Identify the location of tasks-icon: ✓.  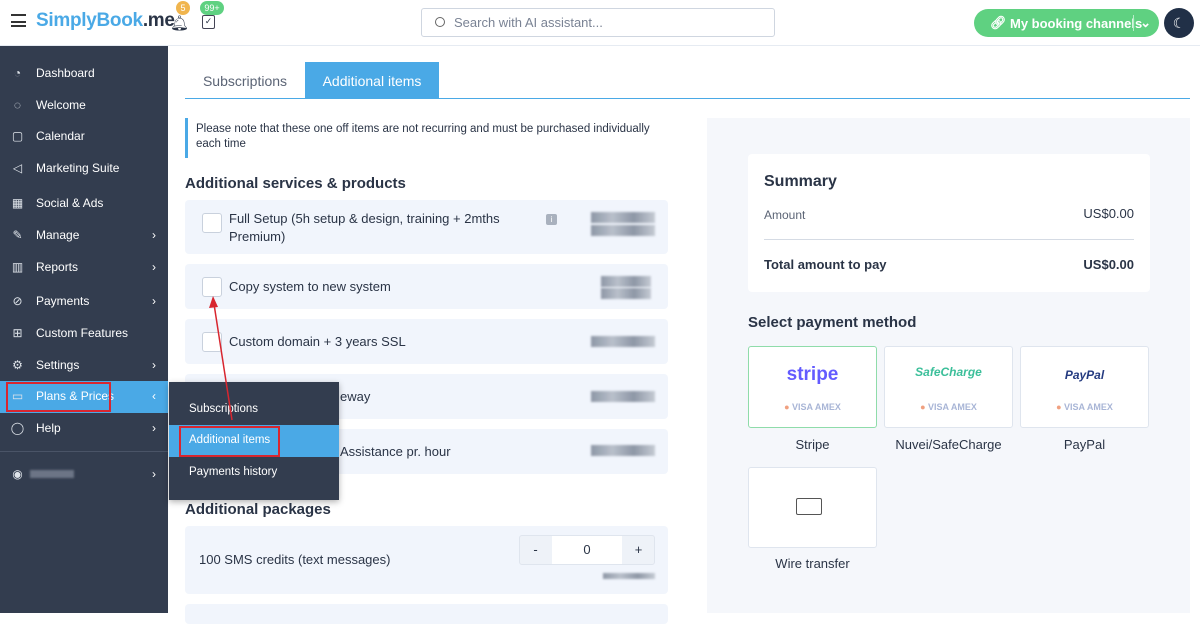
(208, 22).